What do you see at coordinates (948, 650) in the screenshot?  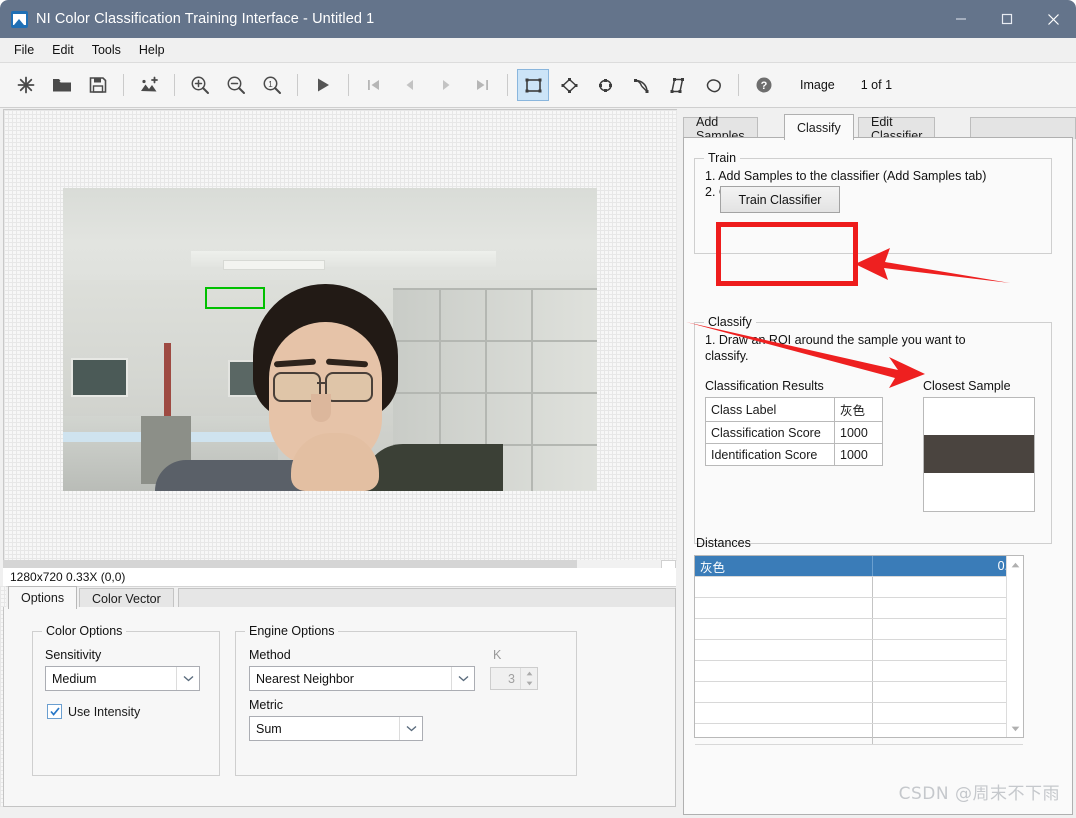 I see `distance-value` at bounding box center [948, 650].